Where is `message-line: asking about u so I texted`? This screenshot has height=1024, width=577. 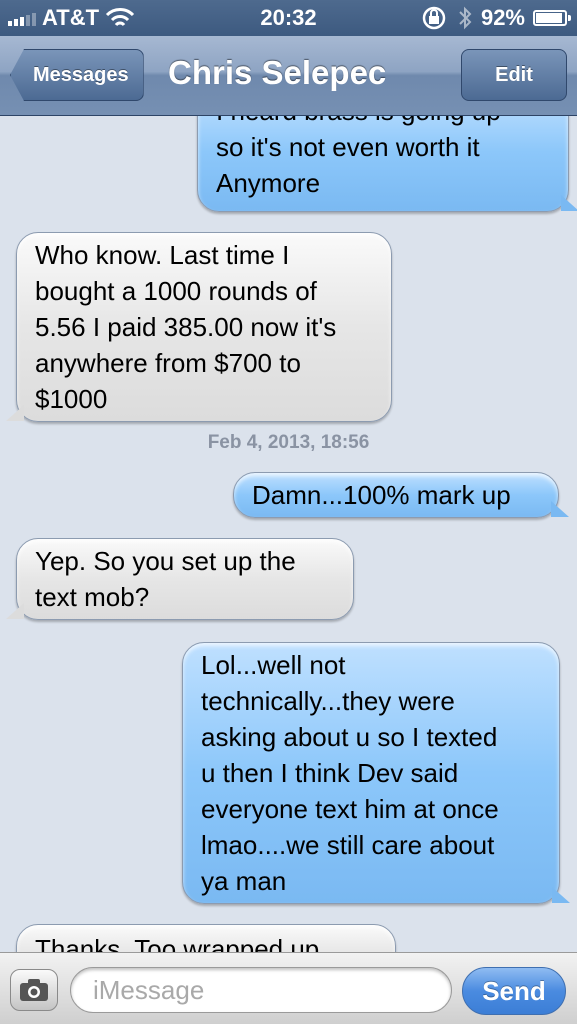 message-line: asking about u so I texted is located at coordinates (349, 737).